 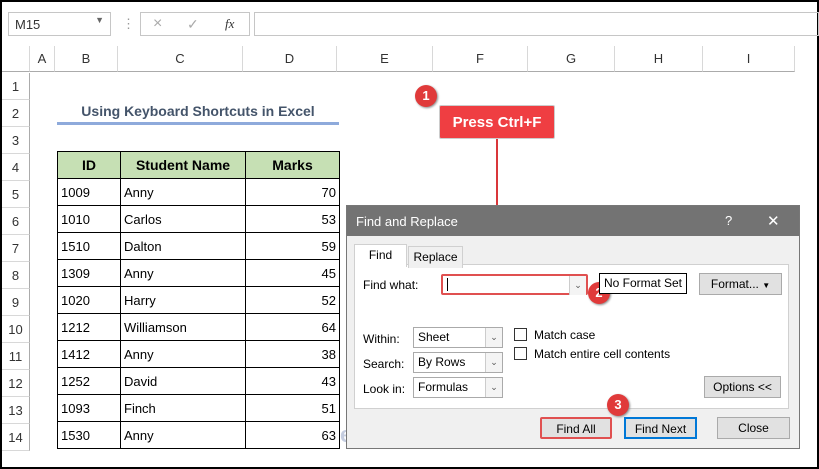 What do you see at coordinates (385, 59) in the screenshot?
I see `column-header: E` at bounding box center [385, 59].